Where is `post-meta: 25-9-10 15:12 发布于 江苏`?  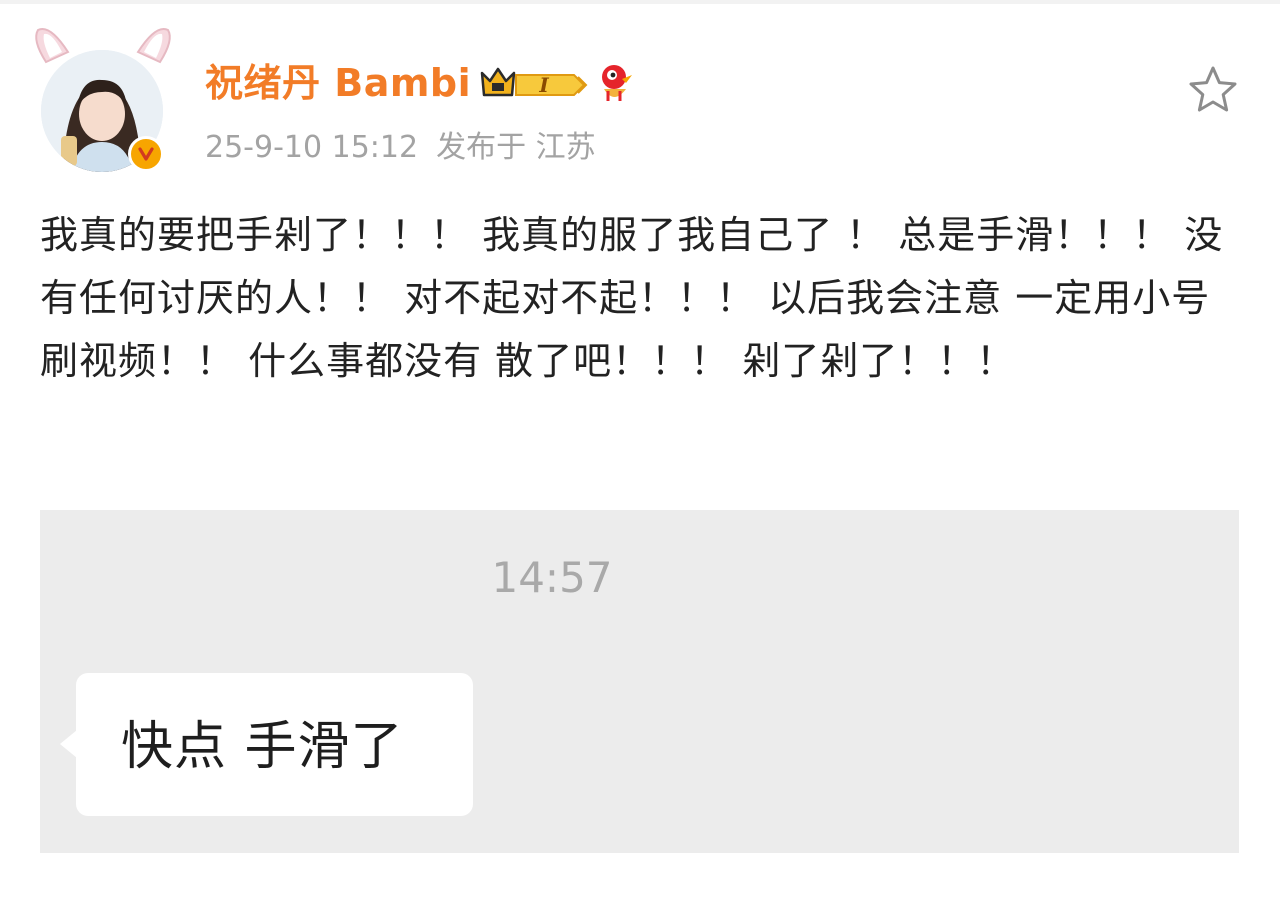 post-meta: 25-9-10 15:12 发布于 江苏 is located at coordinates (400, 148).